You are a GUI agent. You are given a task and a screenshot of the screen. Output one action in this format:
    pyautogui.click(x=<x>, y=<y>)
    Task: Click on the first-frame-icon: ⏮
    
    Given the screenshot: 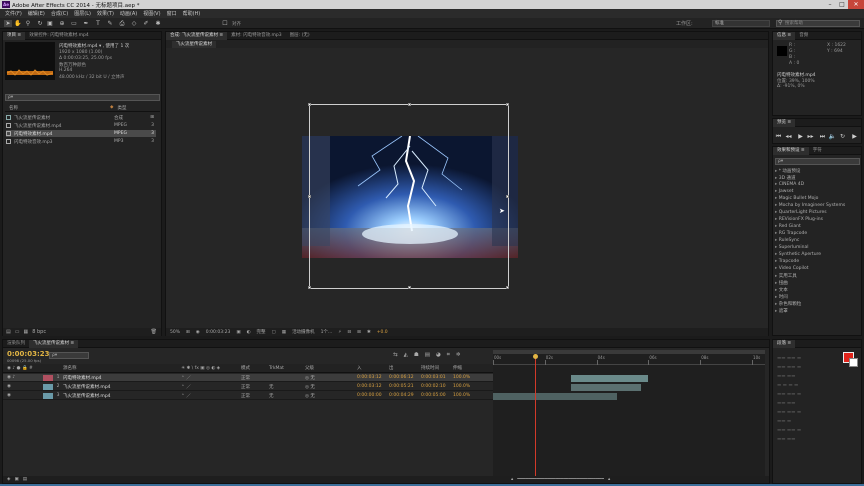 What is the action you would take?
    pyautogui.click(x=778, y=136)
    